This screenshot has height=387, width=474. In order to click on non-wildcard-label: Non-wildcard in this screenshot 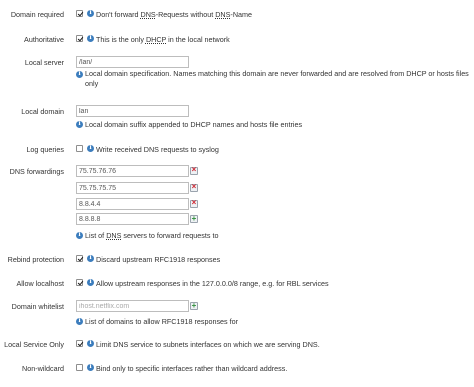, I will do `click(43, 368)`.